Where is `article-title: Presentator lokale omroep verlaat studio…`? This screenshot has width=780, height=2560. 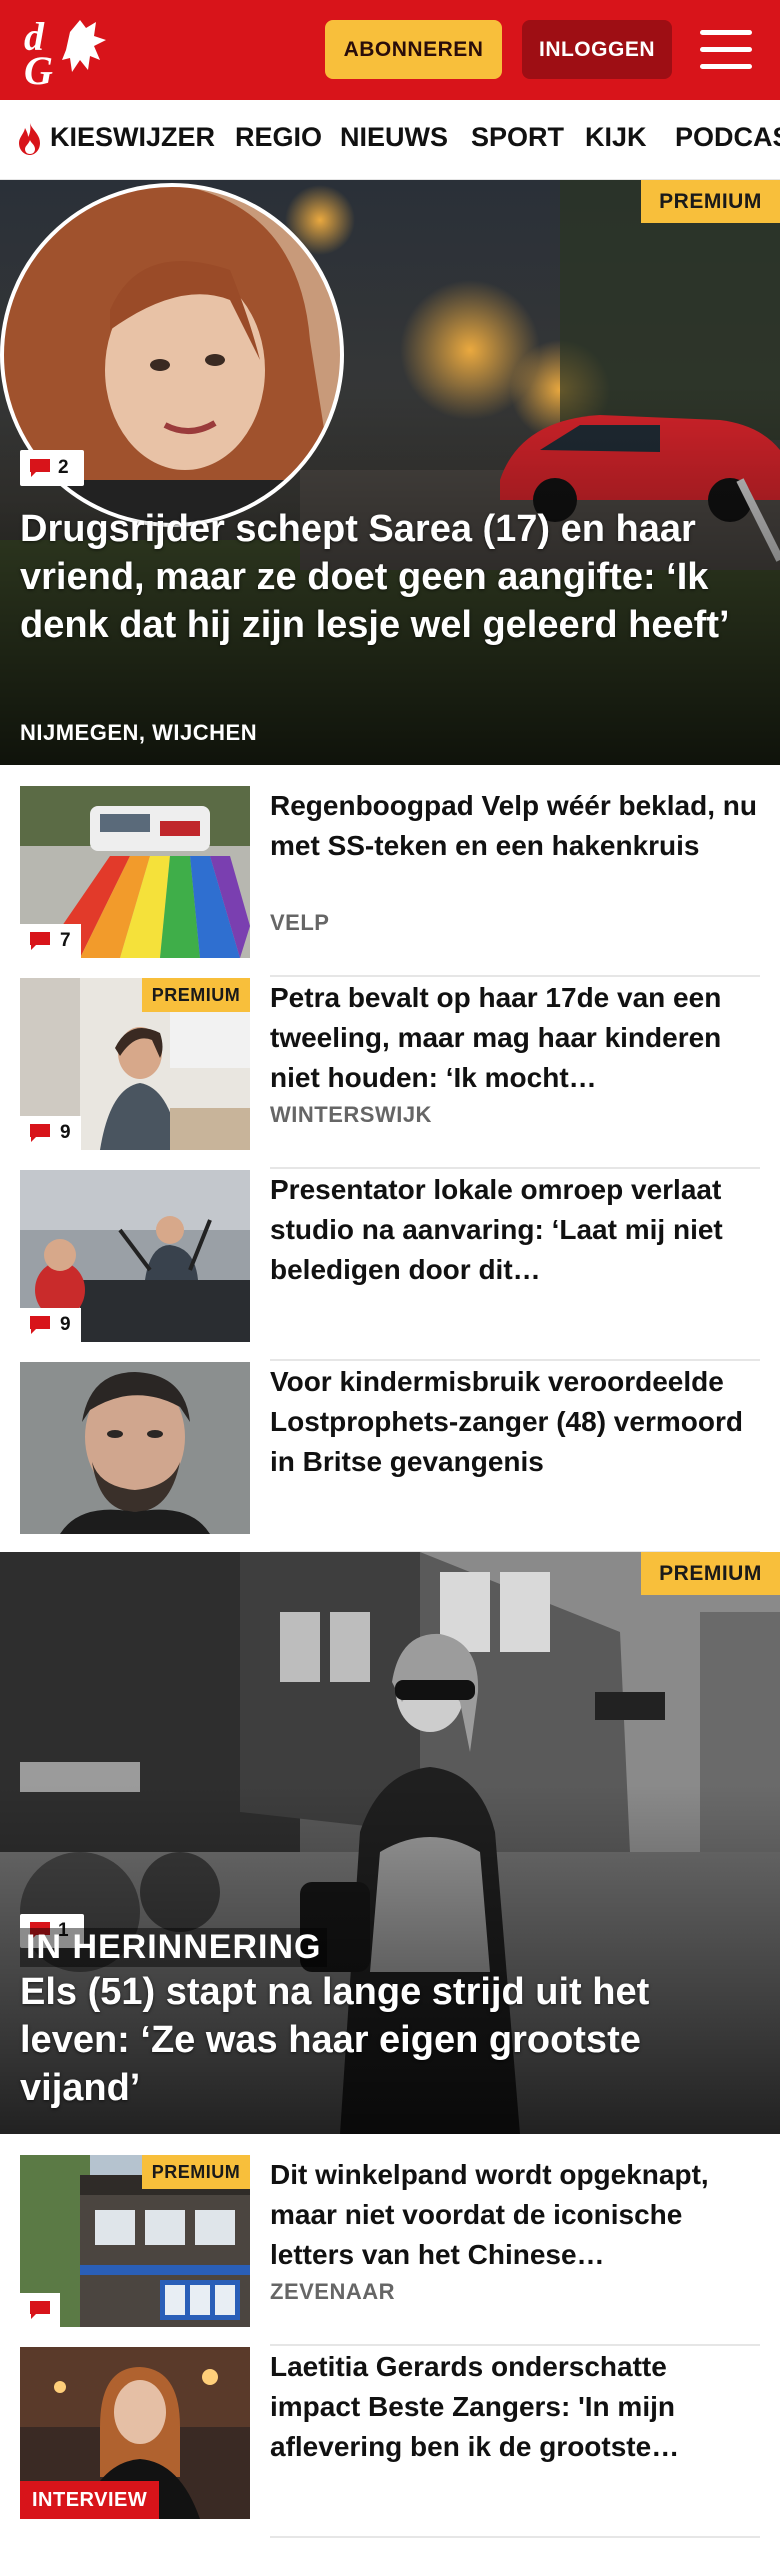
article-title: Presentator lokale omroep verlaat studio… is located at coordinates (515, 1230).